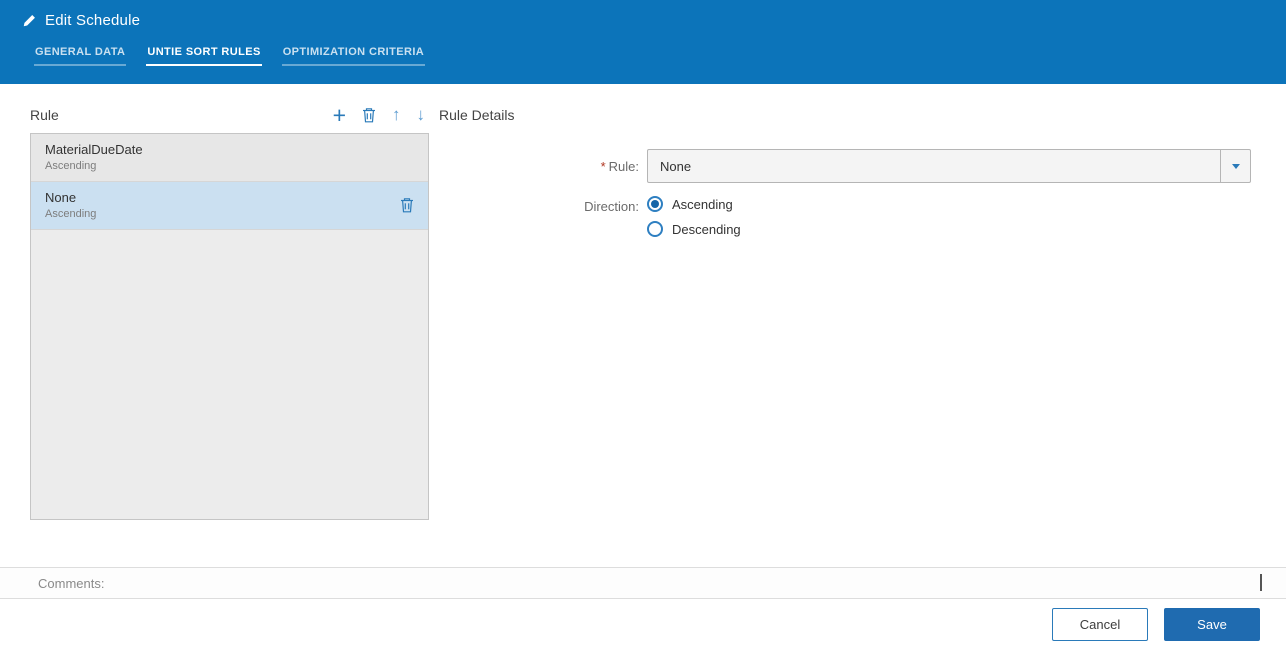 Image resolution: width=1286 pixels, height=649 pixels. What do you see at coordinates (654, 20) in the screenshot?
I see `title-row: Edit Schedule` at bounding box center [654, 20].